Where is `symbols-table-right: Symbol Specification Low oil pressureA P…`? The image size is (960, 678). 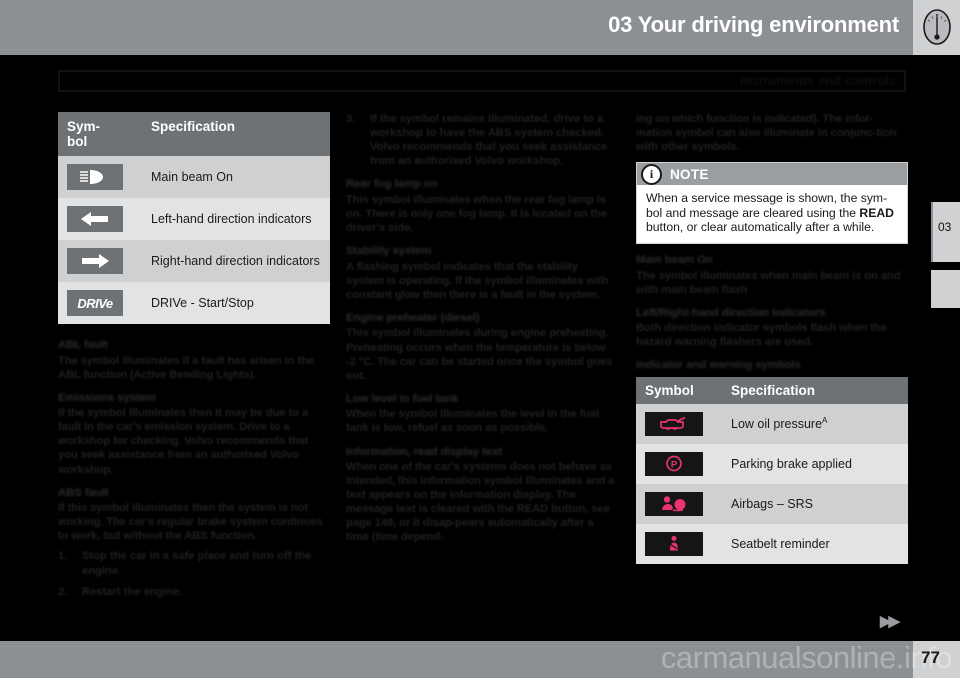
symbols-table-right: Symbol Specification Low oil pressureA P… is located at coordinates (772, 470).